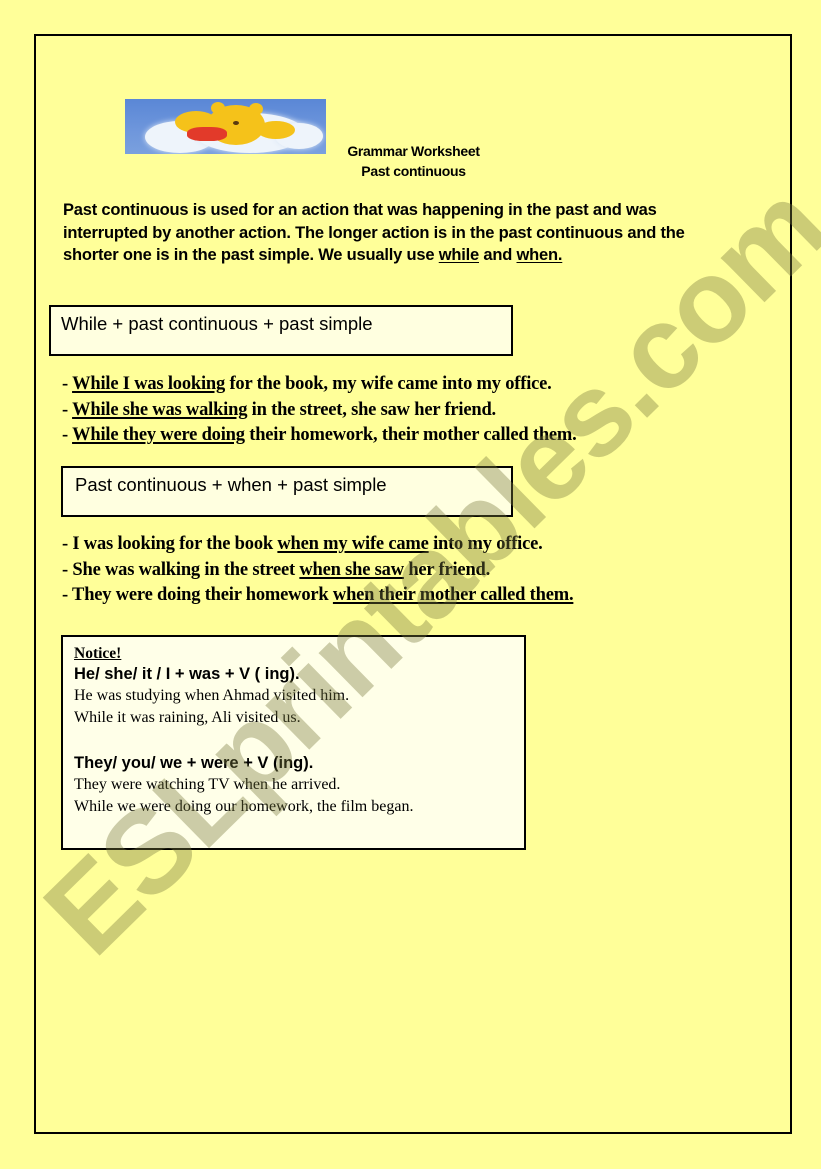 This screenshot has height=1169, width=821. What do you see at coordinates (498, 255) in the screenshot?
I see `intro-connector: and` at bounding box center [498, 255].